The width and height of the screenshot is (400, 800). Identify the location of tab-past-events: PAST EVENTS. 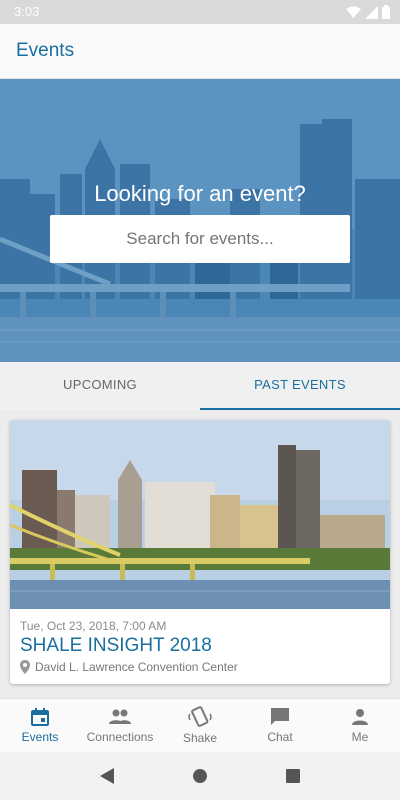
(300, 386).